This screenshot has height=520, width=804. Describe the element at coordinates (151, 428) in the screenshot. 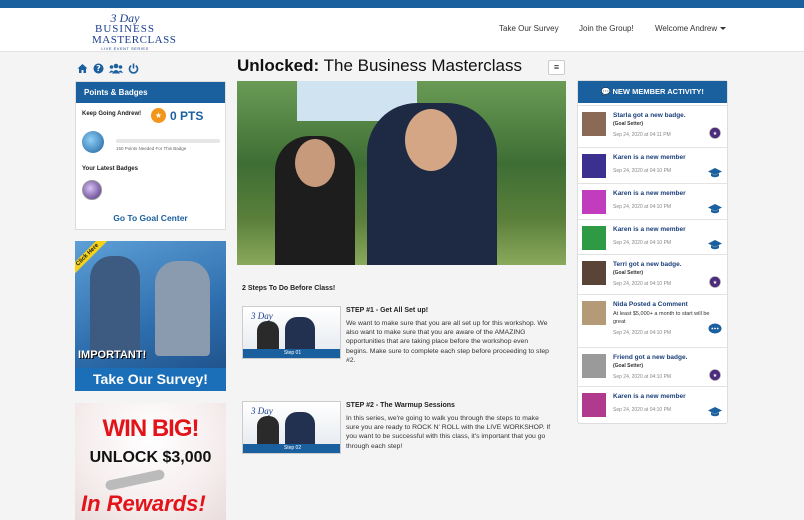

I see `win-big-headline: WIN BIG!` at that location.